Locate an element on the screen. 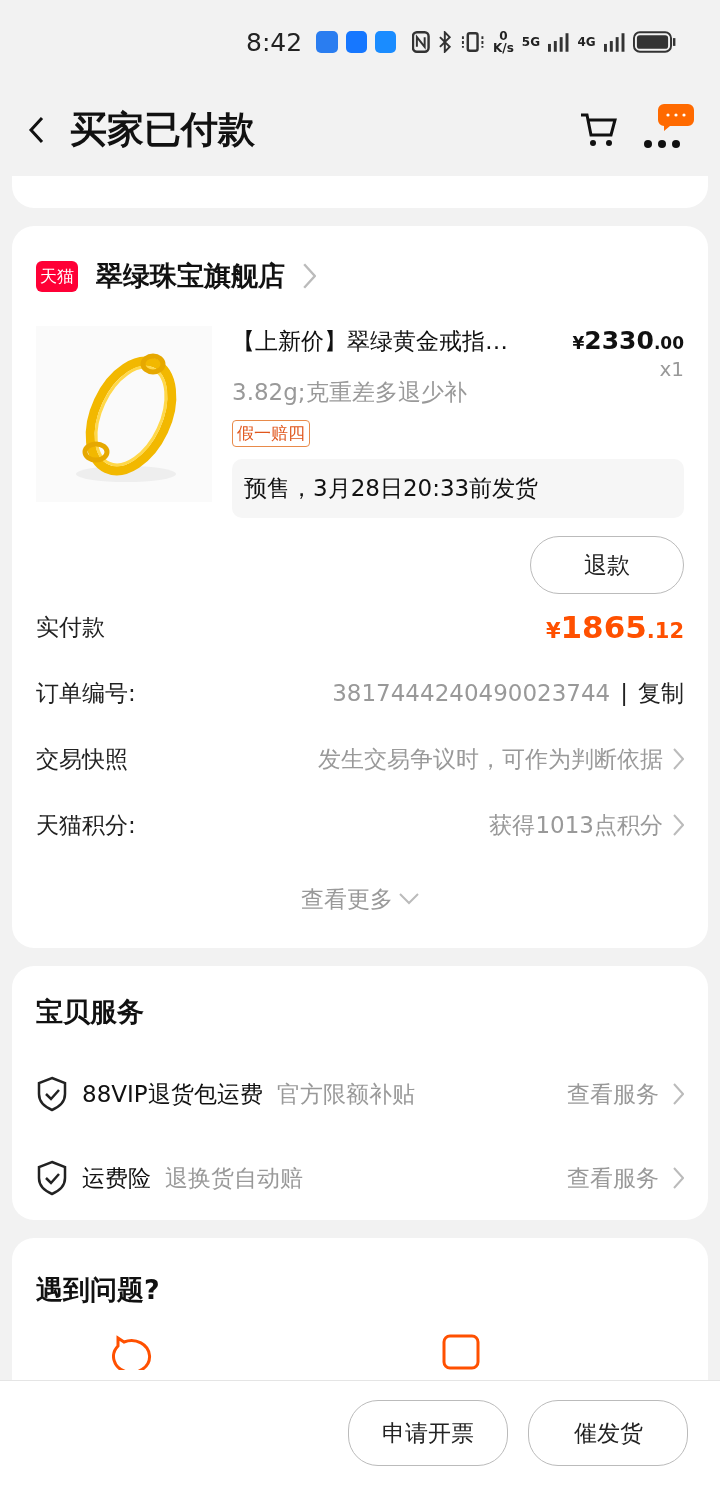 The image size is (720, 1485). bluetooth-icon is located at coordinates (445, 42).